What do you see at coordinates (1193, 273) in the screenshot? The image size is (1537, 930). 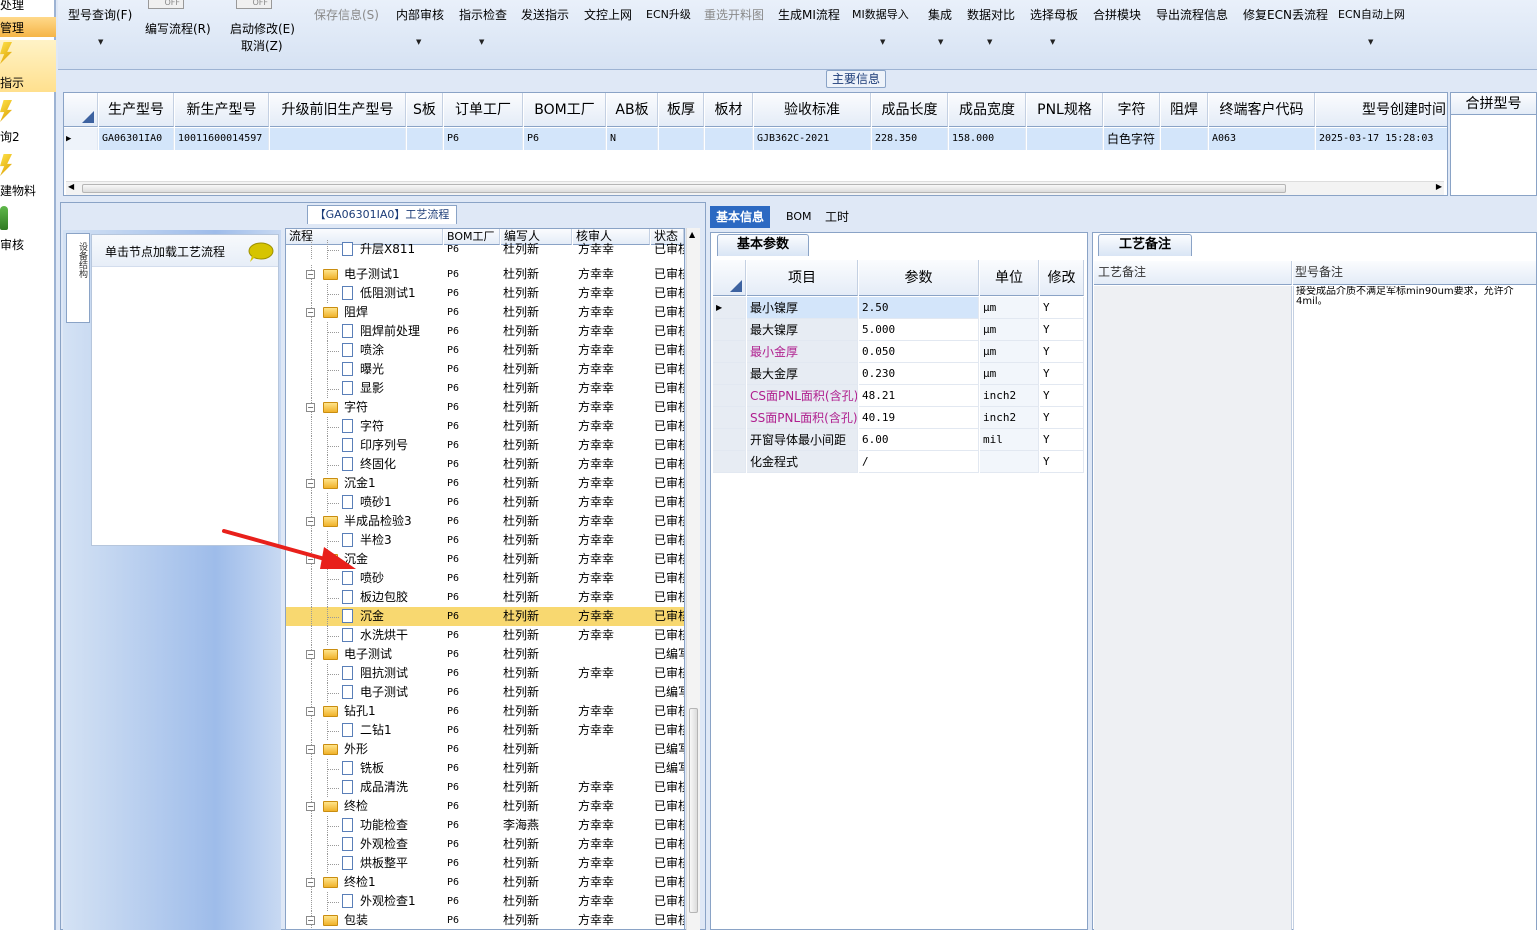 I see `process-note-header: 工艺备注` at bounding box center [1193, 273].